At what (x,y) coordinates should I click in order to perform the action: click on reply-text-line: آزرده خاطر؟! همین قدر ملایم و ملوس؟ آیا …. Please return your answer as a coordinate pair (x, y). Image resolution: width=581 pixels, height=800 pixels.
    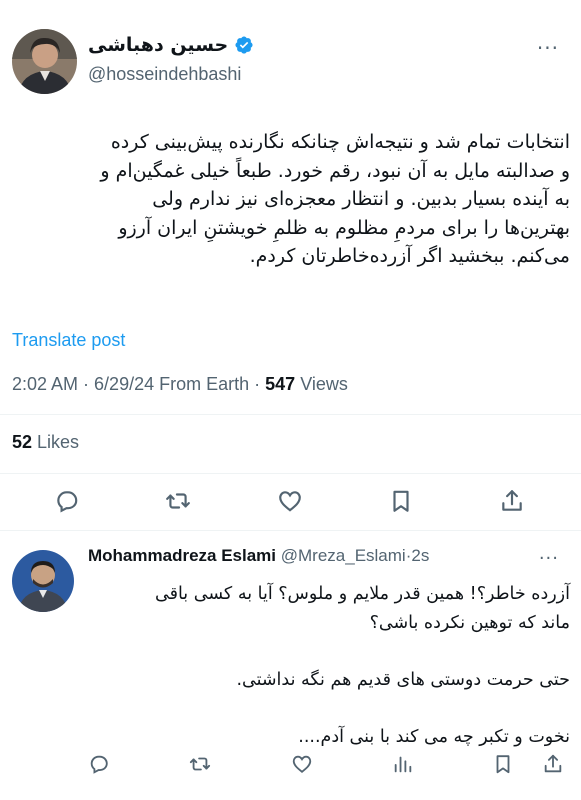
    Looking at the image, I should click on (362, 594).